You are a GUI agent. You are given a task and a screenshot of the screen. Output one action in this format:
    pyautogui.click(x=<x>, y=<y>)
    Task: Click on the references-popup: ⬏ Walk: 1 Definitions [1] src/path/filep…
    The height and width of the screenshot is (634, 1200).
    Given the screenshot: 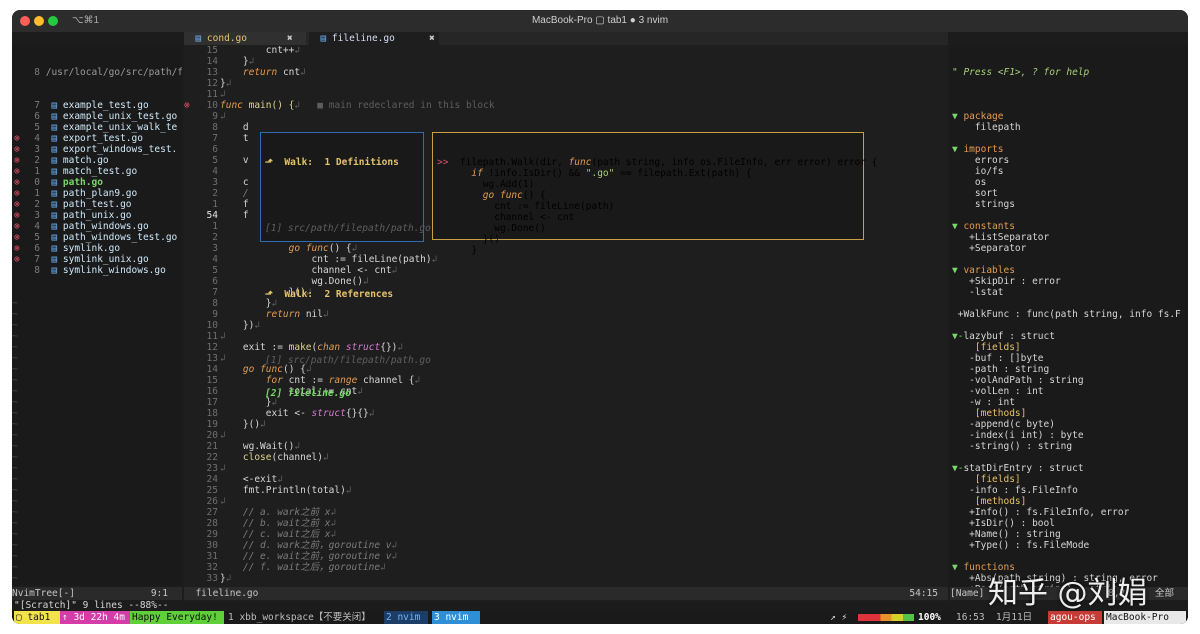 What is the action you would take?
    pyautogui.click(x=345, y=265)
    